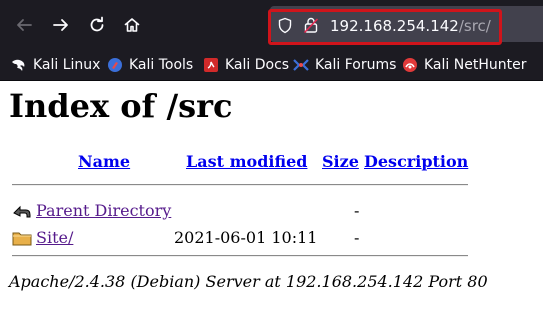  Describe the element at coordinates (301, 65) in the screenshot. I see `kali-forums-icon` at that location.